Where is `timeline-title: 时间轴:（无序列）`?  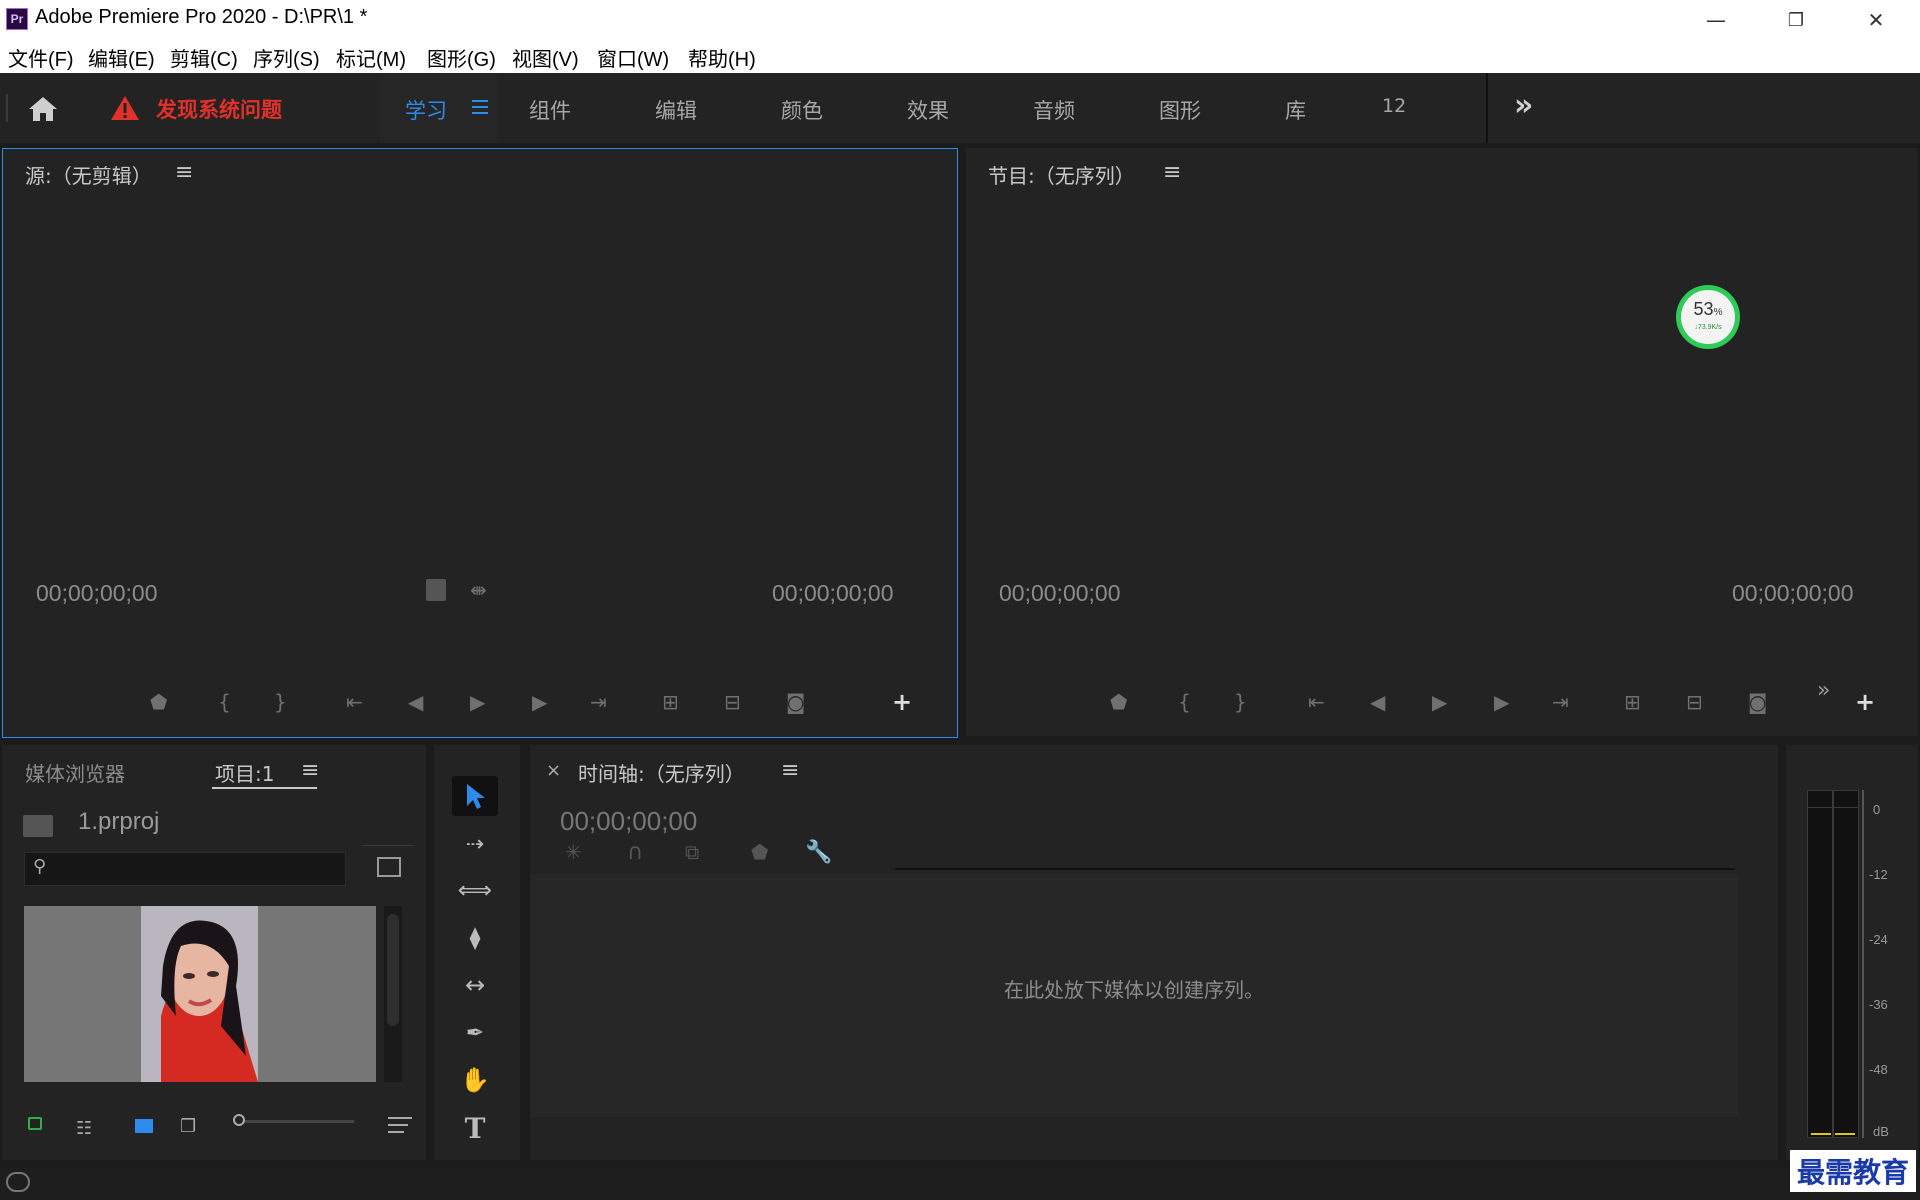 timeline-title: 时间轴:（无序列） is located at coordinates (661, 772).